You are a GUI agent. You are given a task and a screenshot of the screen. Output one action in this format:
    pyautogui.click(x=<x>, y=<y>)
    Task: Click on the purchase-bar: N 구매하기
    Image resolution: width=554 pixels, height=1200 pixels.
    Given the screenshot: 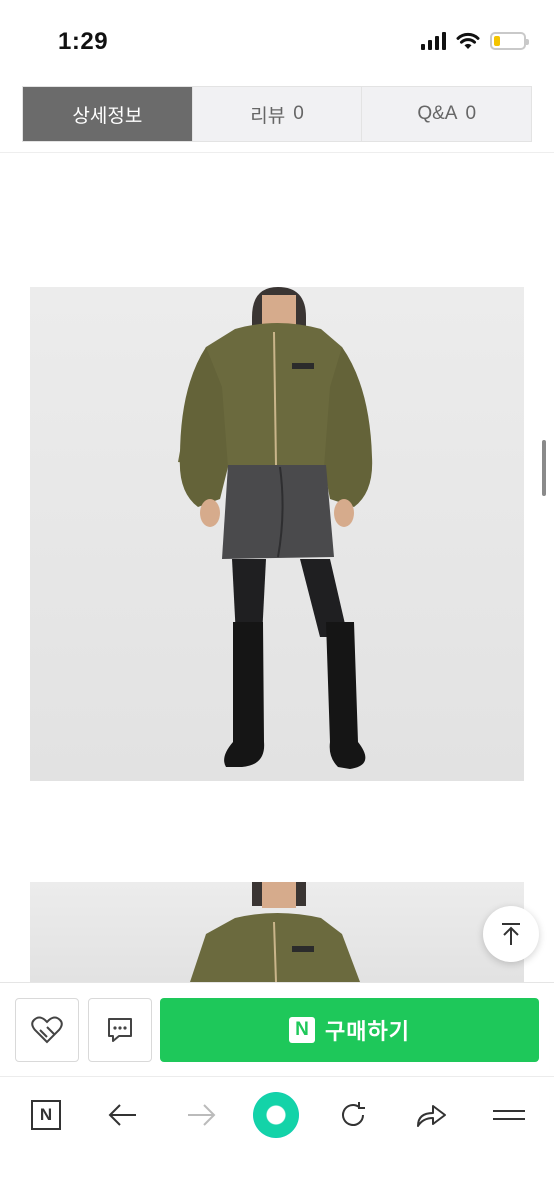 What is the action you would take?
    pyautogui.click(x=277, y=1029)
    